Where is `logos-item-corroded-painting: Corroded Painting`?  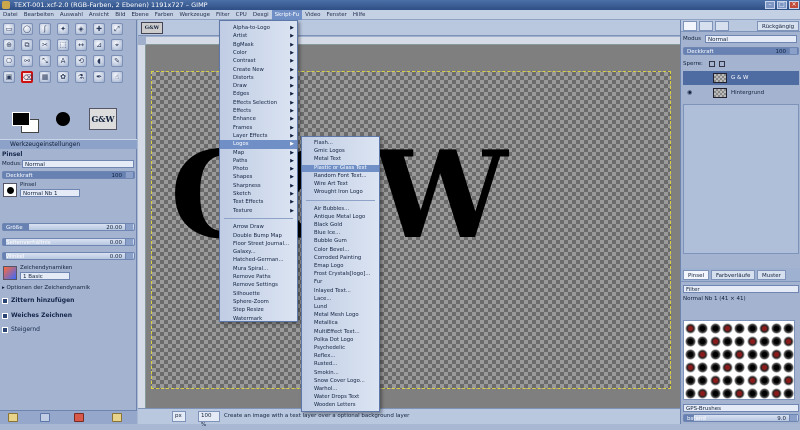 logos-item-corroded-painting: Corroded Painting is located at coordinates (340, 259).